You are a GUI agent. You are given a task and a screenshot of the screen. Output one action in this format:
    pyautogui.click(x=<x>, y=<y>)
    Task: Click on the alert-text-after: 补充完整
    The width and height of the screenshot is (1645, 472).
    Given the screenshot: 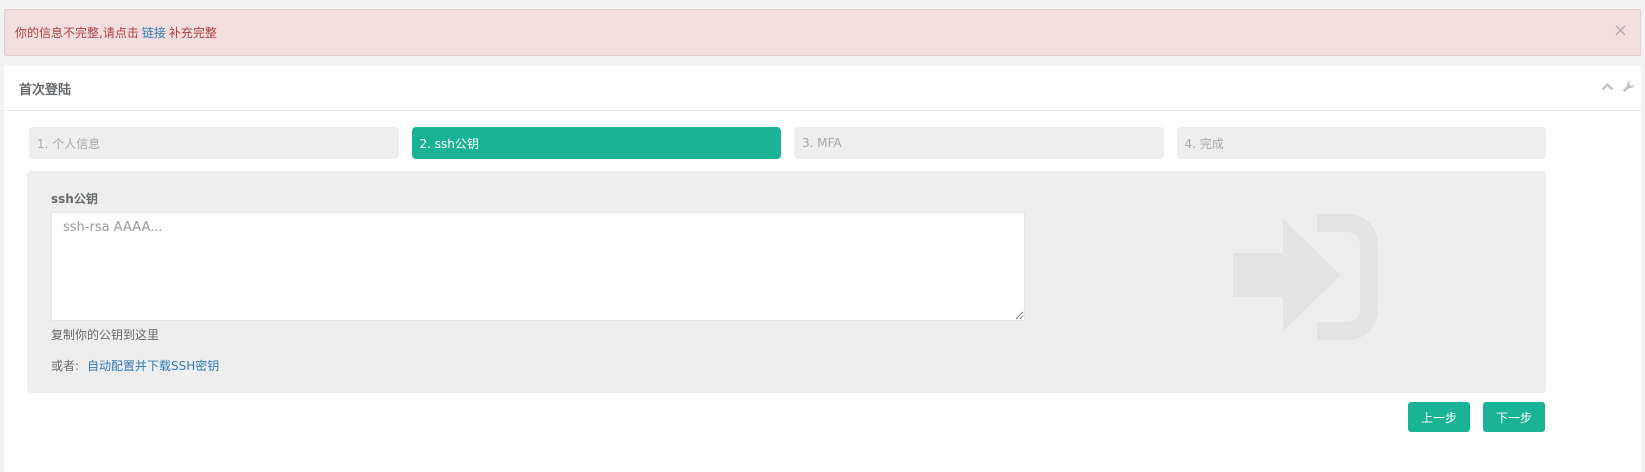 What is the action you would take?
    pyautogui.click(x=192, y=33)
    